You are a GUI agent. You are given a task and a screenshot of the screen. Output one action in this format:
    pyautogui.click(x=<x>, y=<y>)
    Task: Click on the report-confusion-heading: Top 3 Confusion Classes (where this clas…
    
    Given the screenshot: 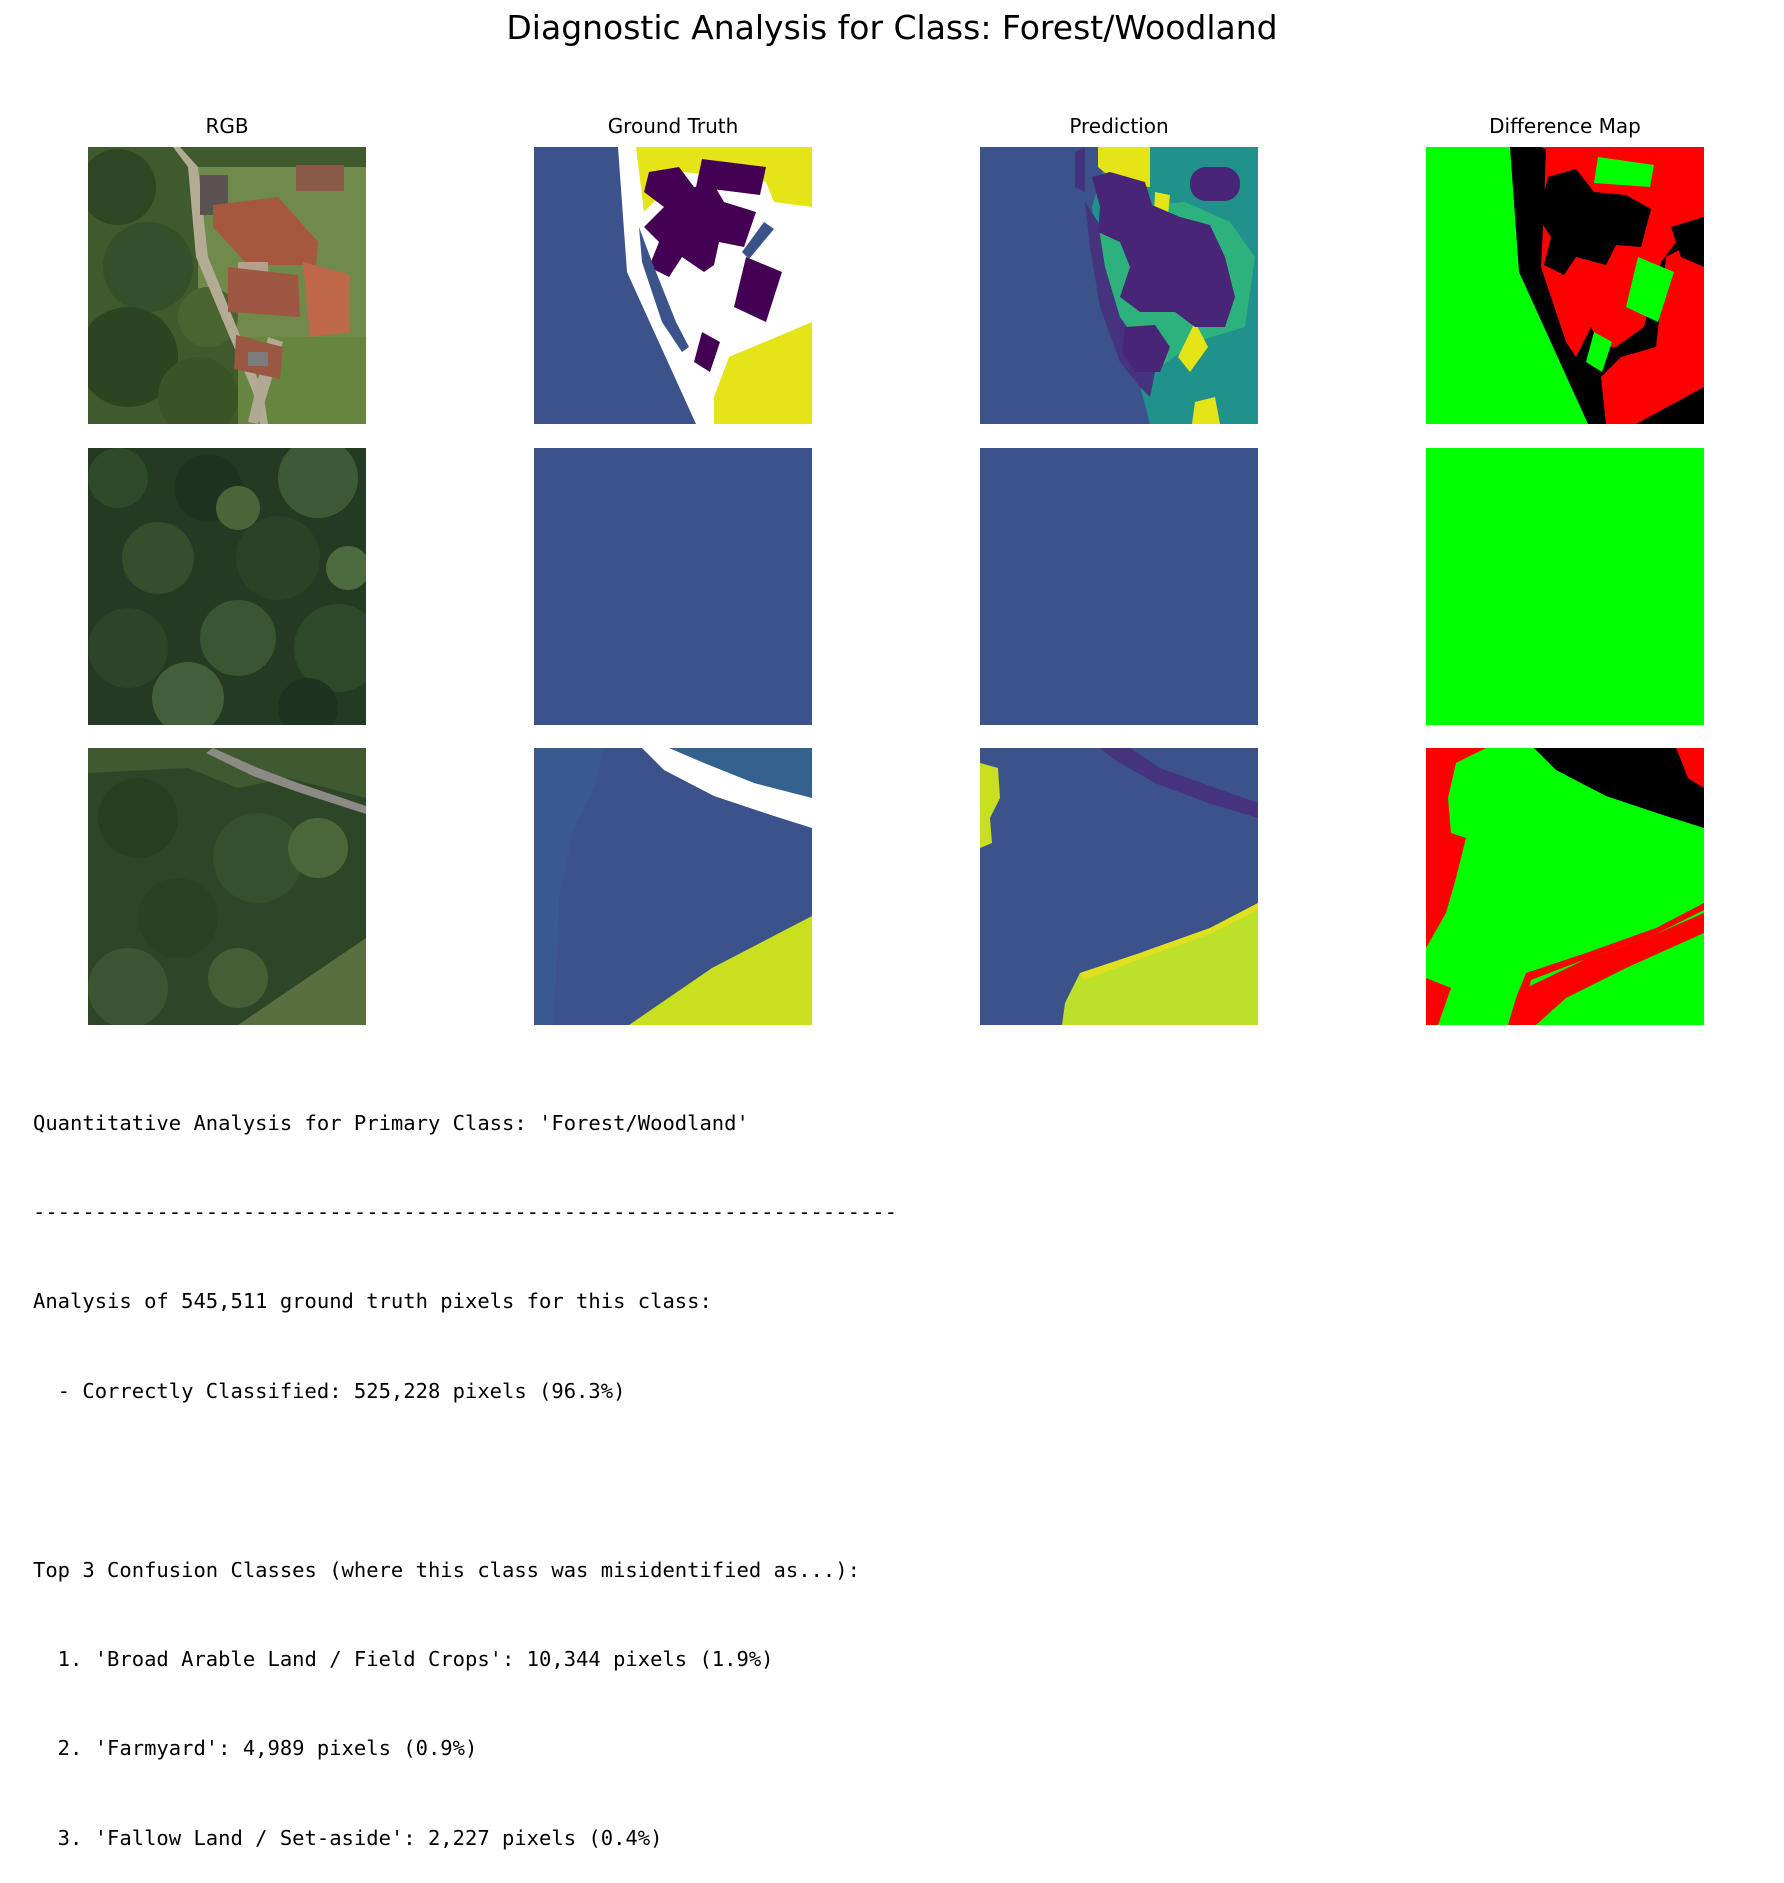 What is the action you would take?
    pyautogui.click(x=446, y=1569)
    